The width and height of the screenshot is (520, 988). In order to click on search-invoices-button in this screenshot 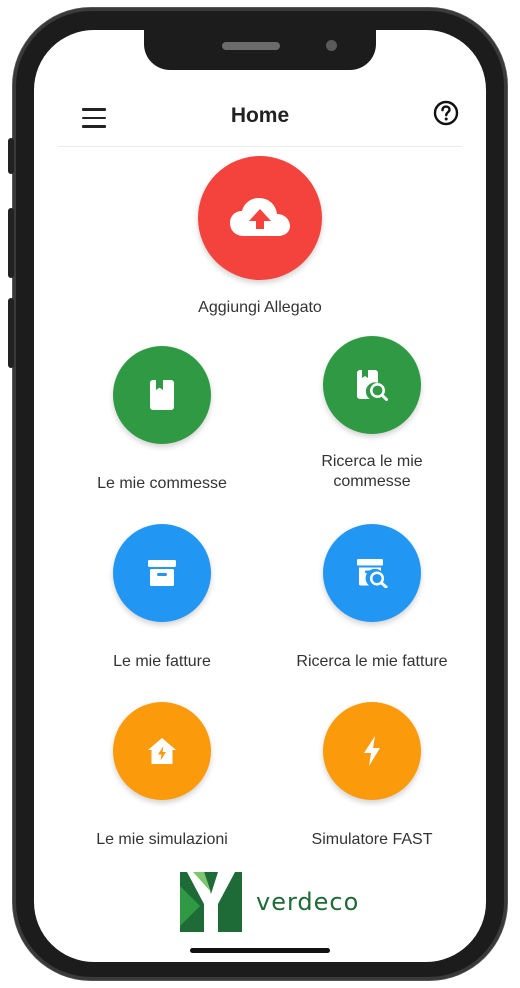, I will do `click(372, 573)`.